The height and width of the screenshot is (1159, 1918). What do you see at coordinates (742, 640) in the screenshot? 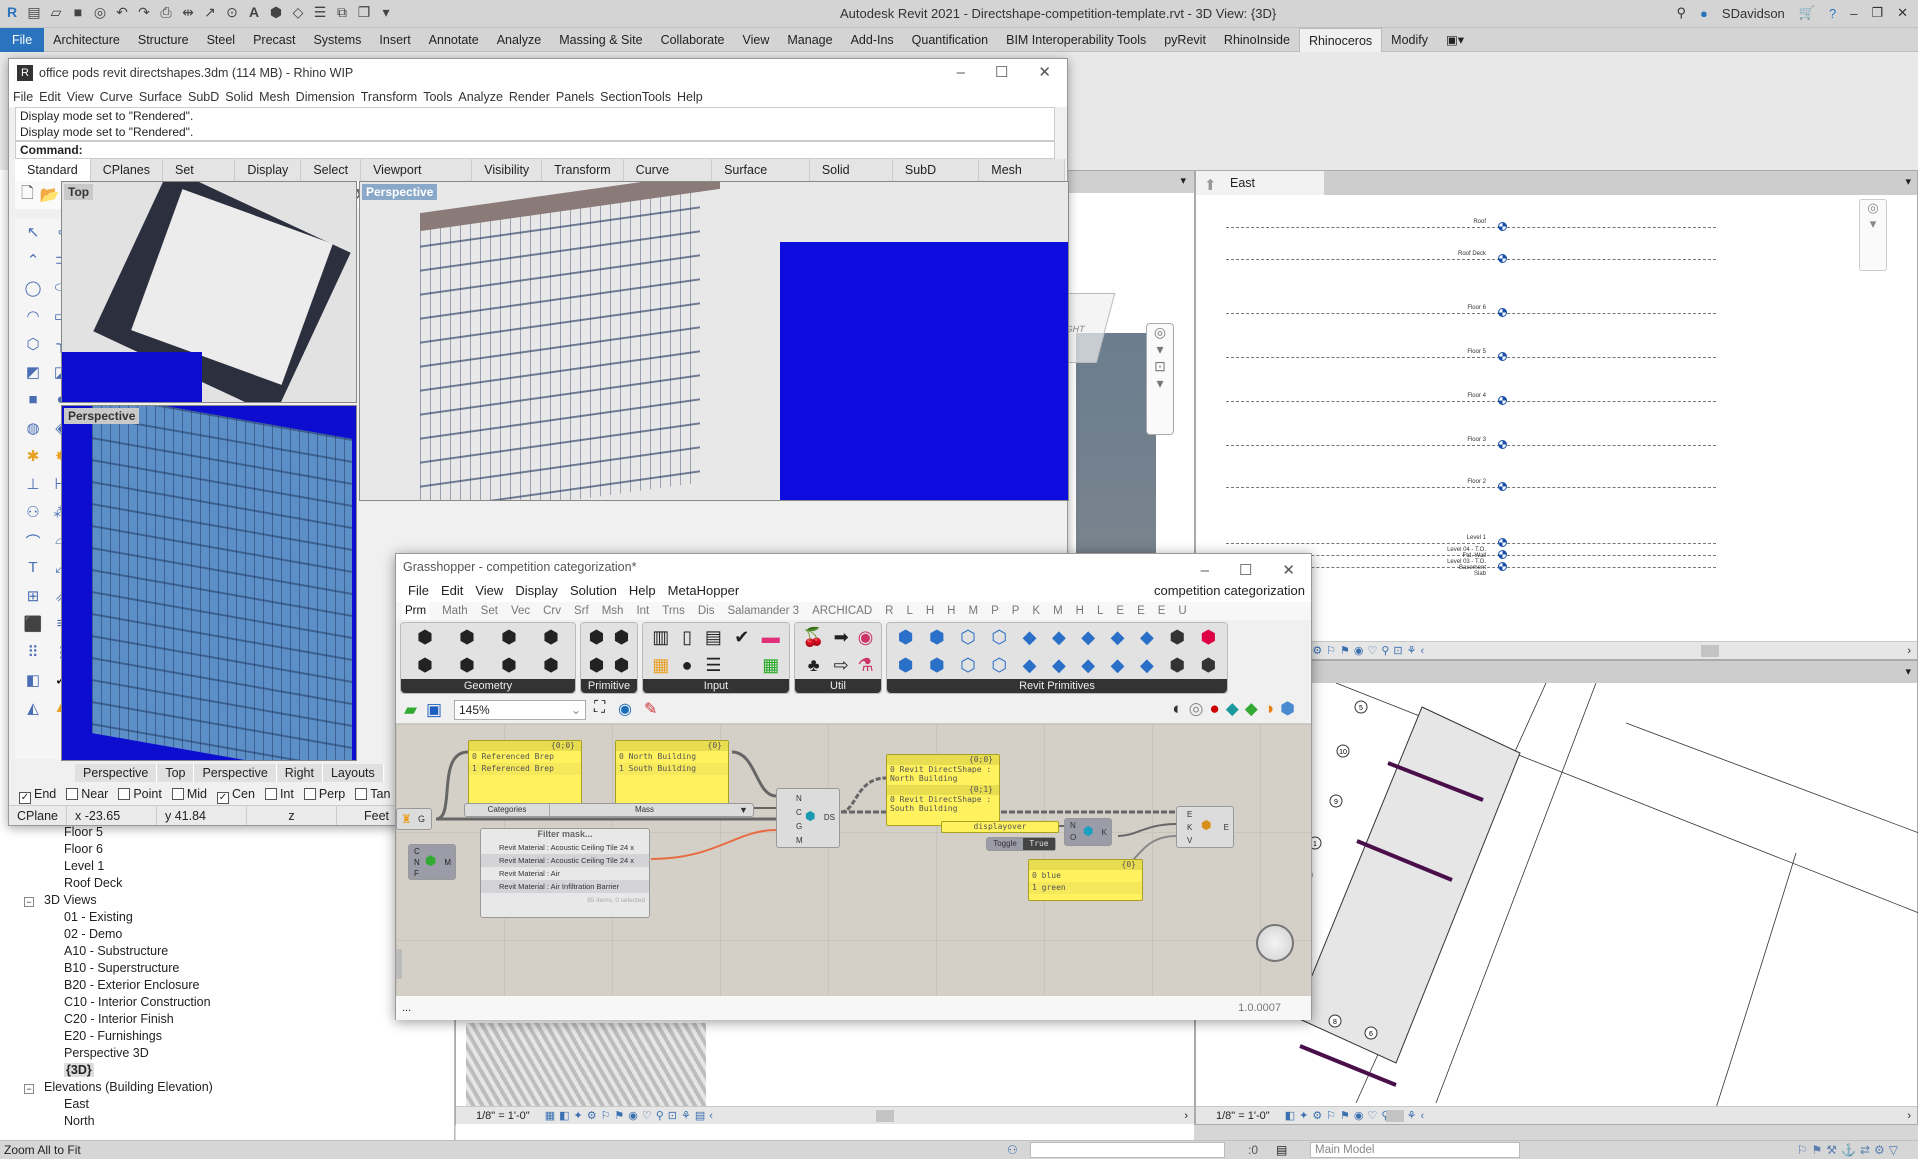
I see `checkbox-icon: ✔` at bounding box center [742, 640].